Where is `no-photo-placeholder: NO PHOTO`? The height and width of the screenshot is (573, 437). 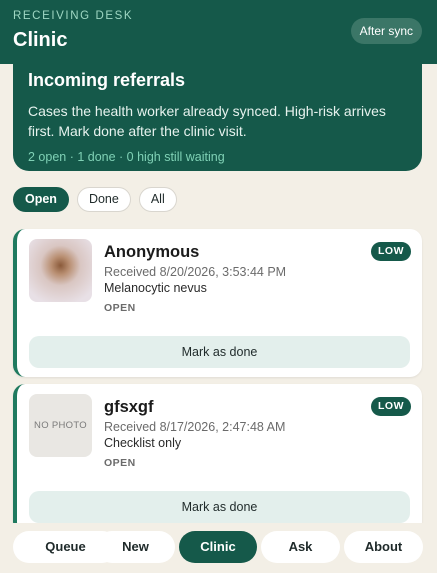 no-photo-placeholder: NO PHOTO is located at coordinates (60, 425).